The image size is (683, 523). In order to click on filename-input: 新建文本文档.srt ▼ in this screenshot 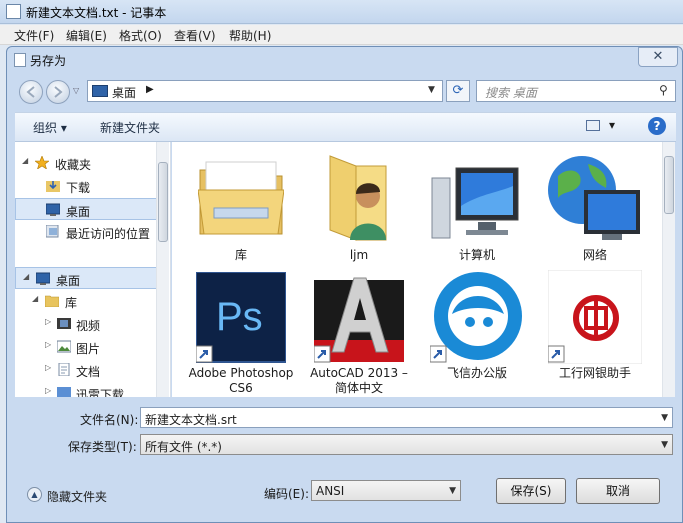, I will do `click(406, 417)`.